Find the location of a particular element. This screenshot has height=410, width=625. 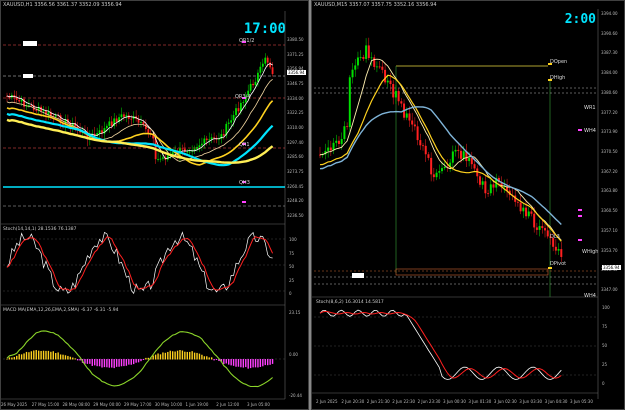

level-label-whigh: WHigh is located at coordinates (590, 252).